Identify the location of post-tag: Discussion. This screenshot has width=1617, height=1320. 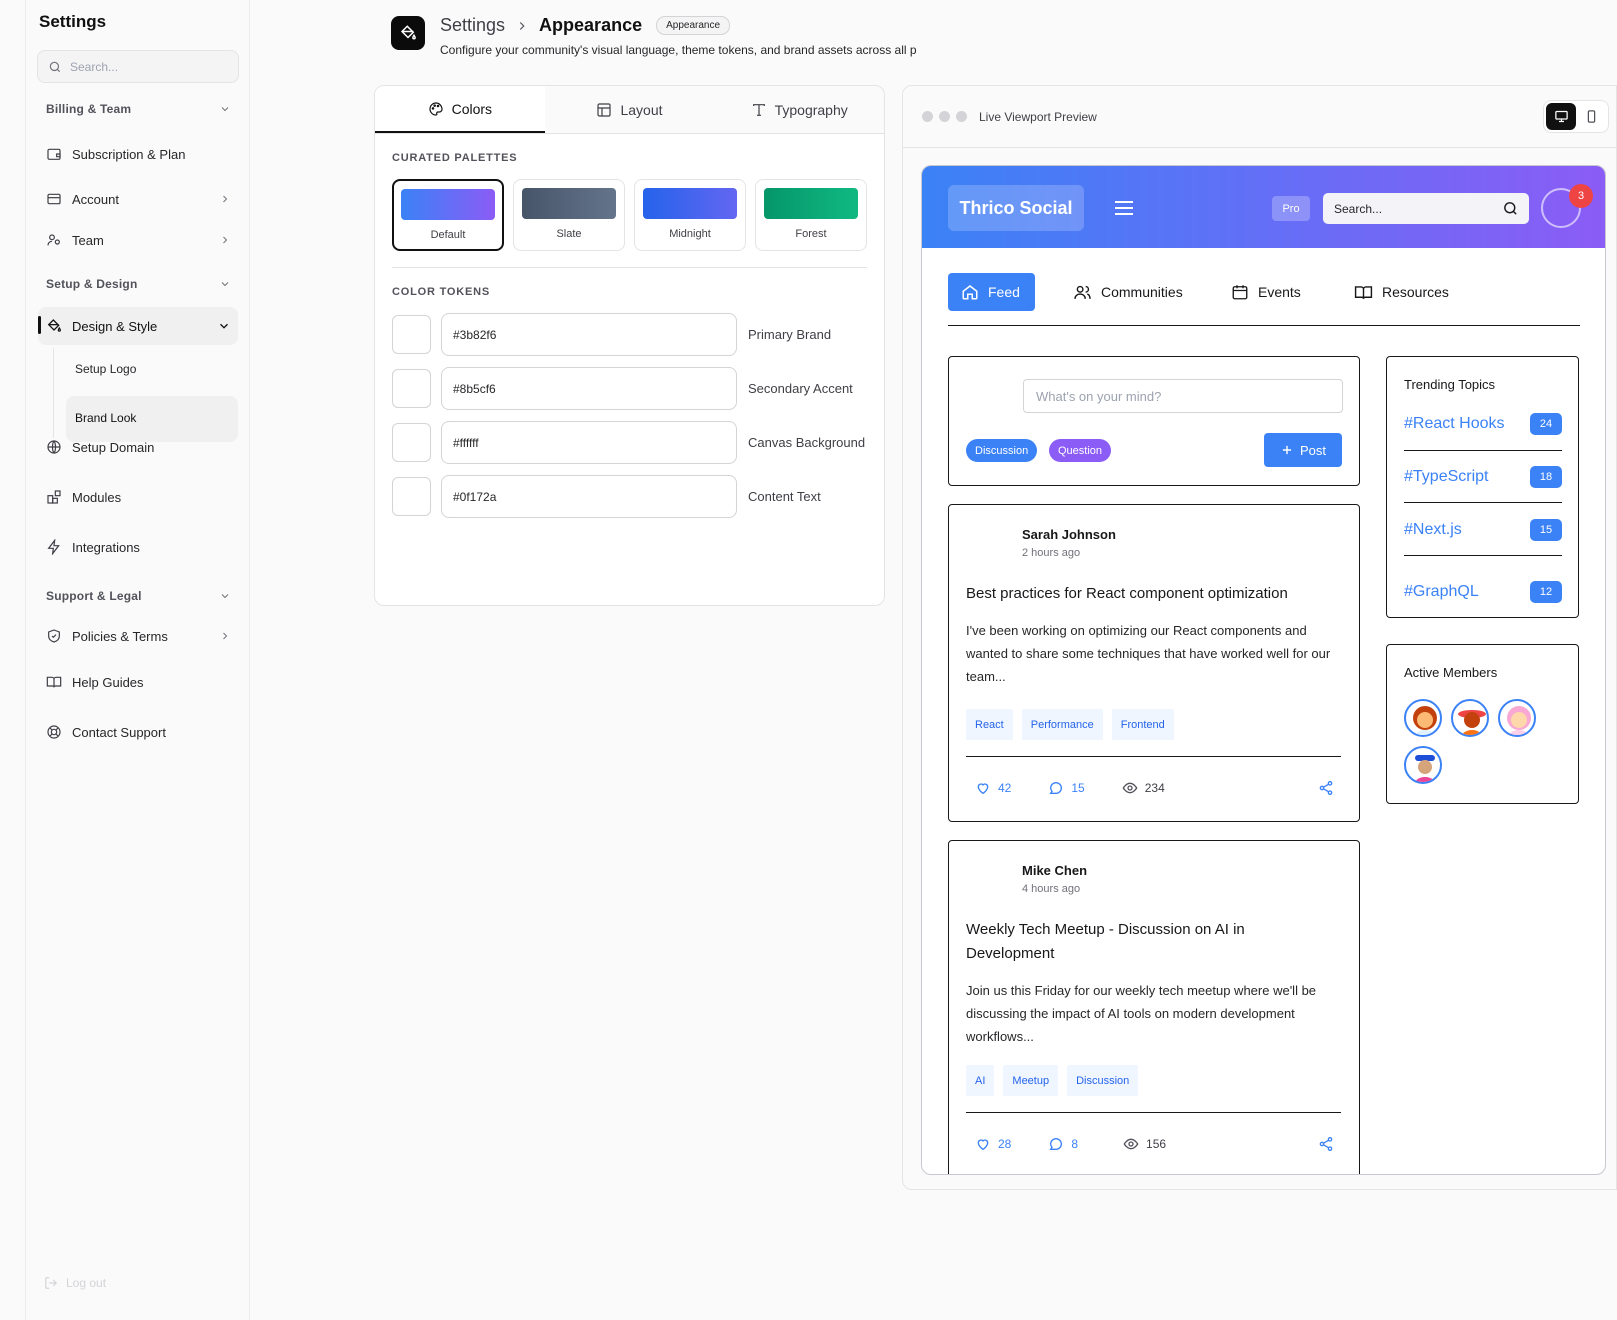
(1103, 1080).